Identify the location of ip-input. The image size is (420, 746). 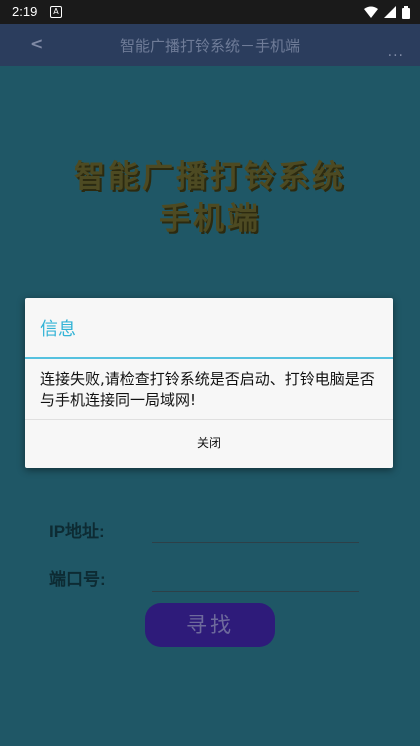
(255, 529).